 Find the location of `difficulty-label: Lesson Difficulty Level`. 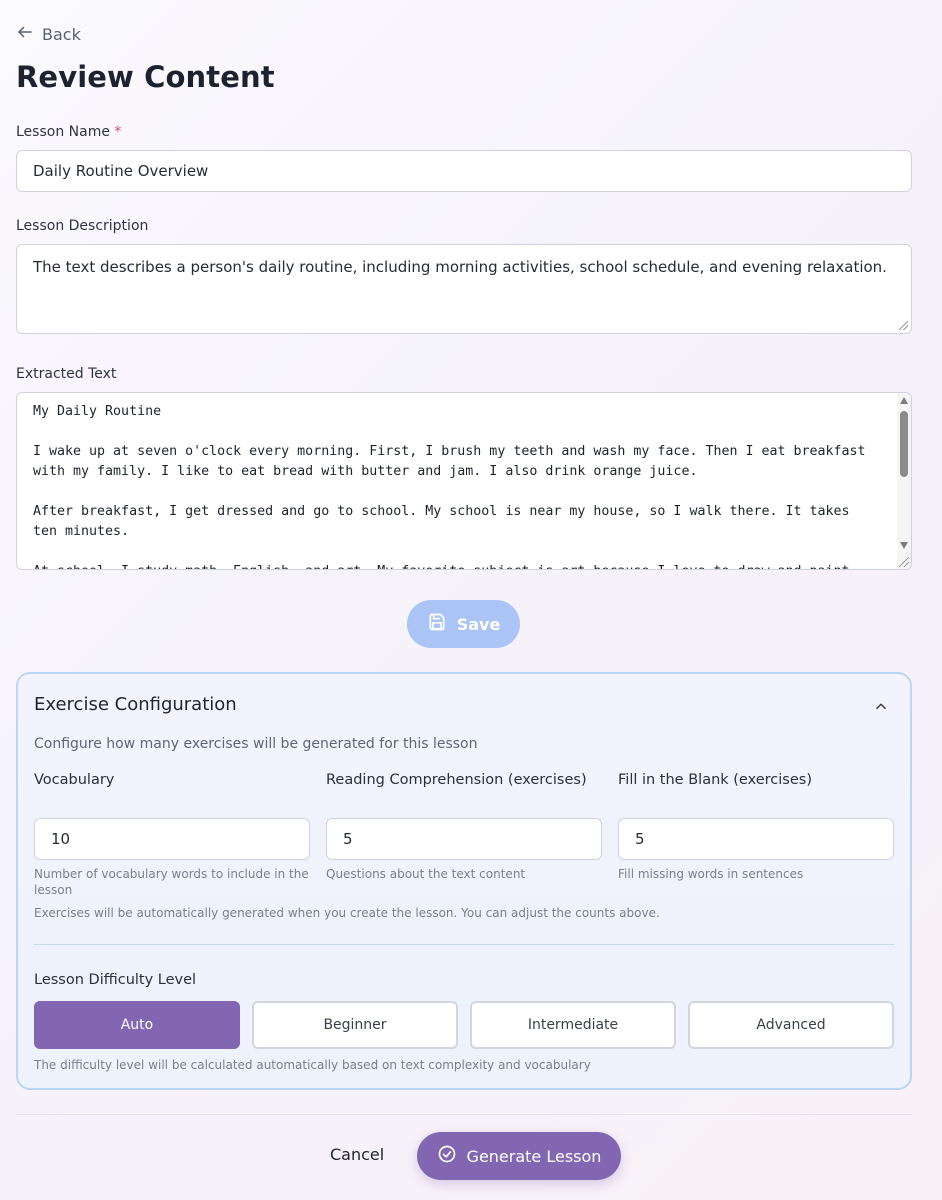

difficulty-label: Lesson Difficulty Level is located at coordinates (115, 980).